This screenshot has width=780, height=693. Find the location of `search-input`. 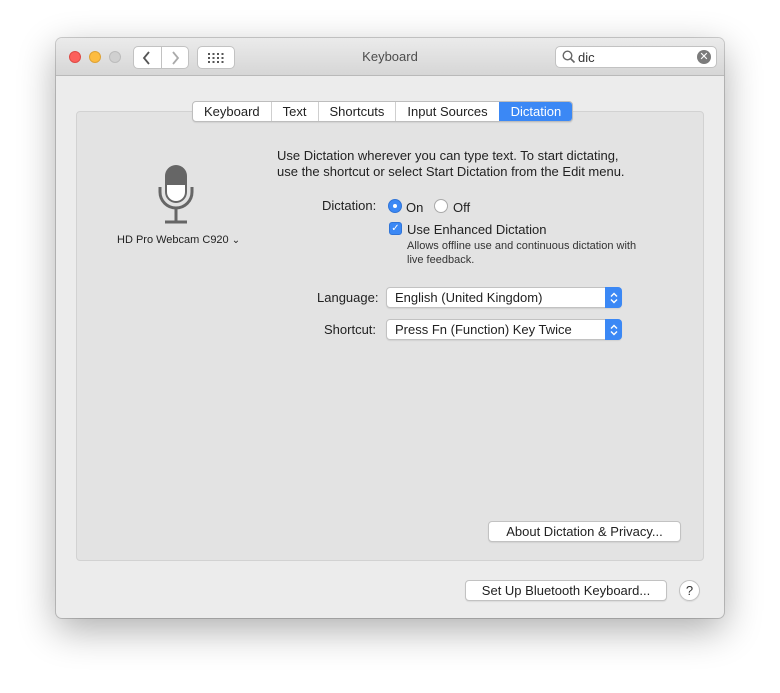

search-input is located at coordinates (637, 57).